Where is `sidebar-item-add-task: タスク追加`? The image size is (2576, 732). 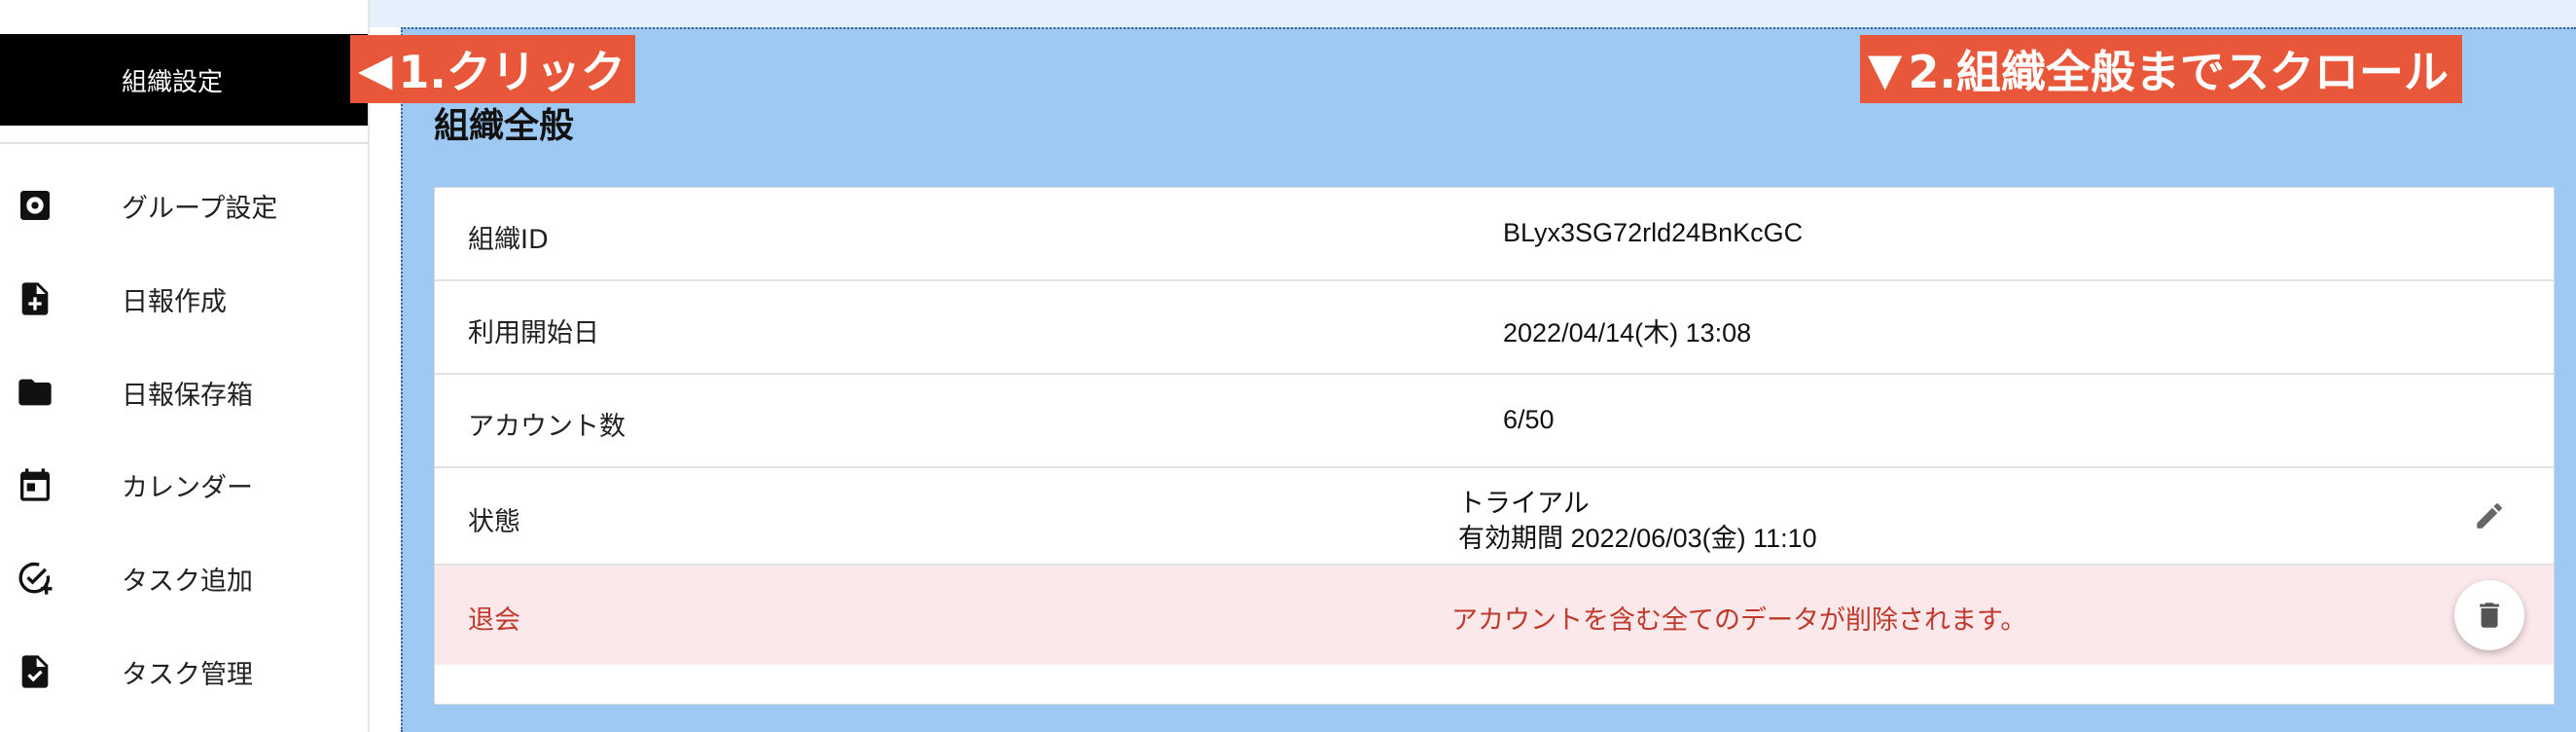
sidebar-item-add-task: タスク追加 is located at coordinates (184, 578).